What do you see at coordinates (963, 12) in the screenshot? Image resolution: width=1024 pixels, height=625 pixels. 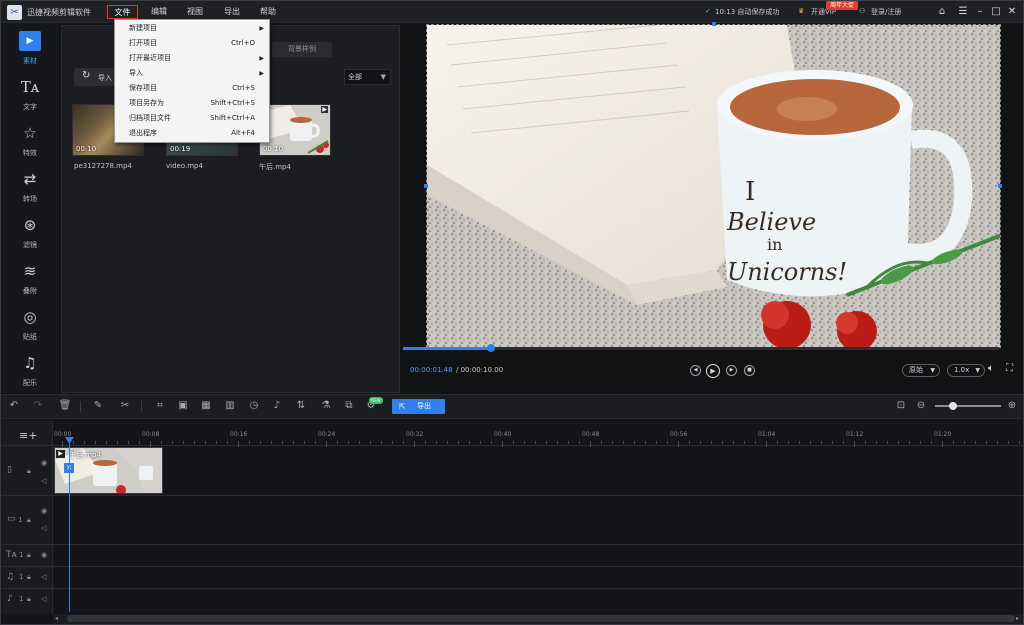 I see `menu-icon: ☰` at bounding box center [963, 12].